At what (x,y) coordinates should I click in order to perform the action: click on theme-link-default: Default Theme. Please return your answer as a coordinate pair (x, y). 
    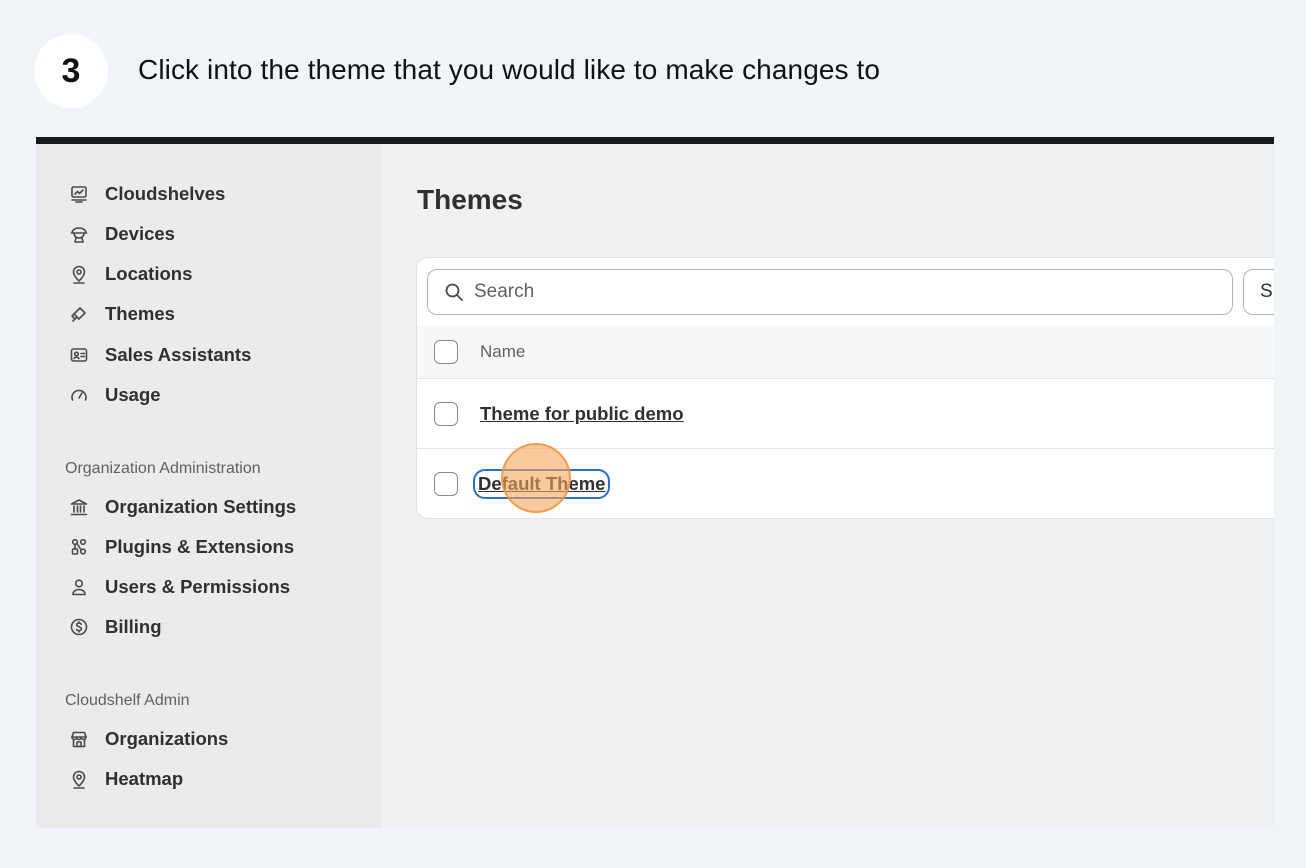
    Looking at the image, I should click on (541, 484).